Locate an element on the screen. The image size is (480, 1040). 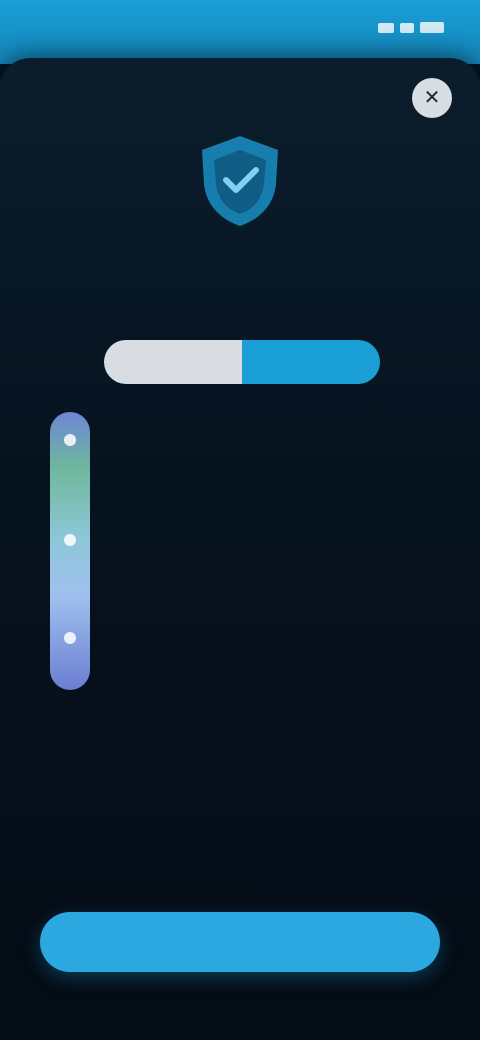
battery-icon is located at coordinates (432, 27).